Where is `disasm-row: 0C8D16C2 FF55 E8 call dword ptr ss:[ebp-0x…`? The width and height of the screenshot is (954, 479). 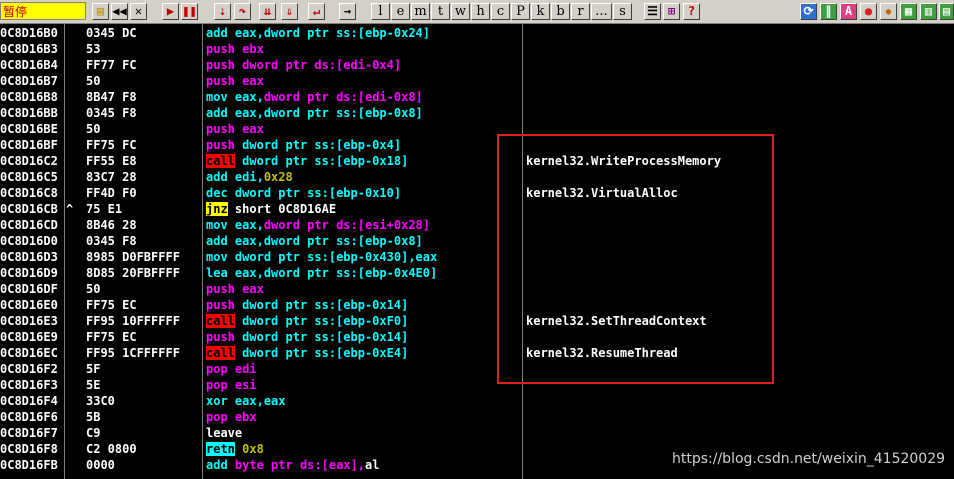 disasm-row: 0C8D16C2 FF55 E8 call dword ptr ss:[ebp-0x… is located at coordinates (477, 161).